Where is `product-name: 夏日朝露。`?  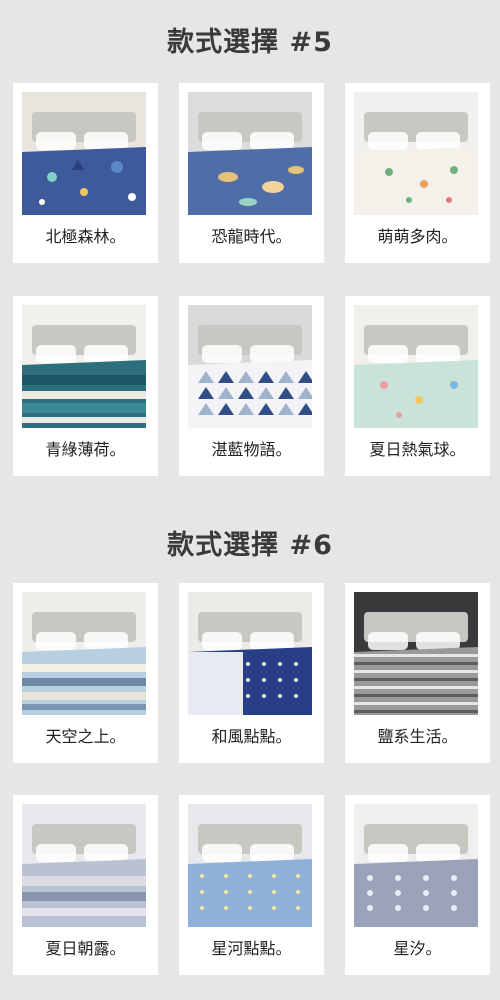 product-name: 夏日朝露。 is located at coordinates (85, 948).